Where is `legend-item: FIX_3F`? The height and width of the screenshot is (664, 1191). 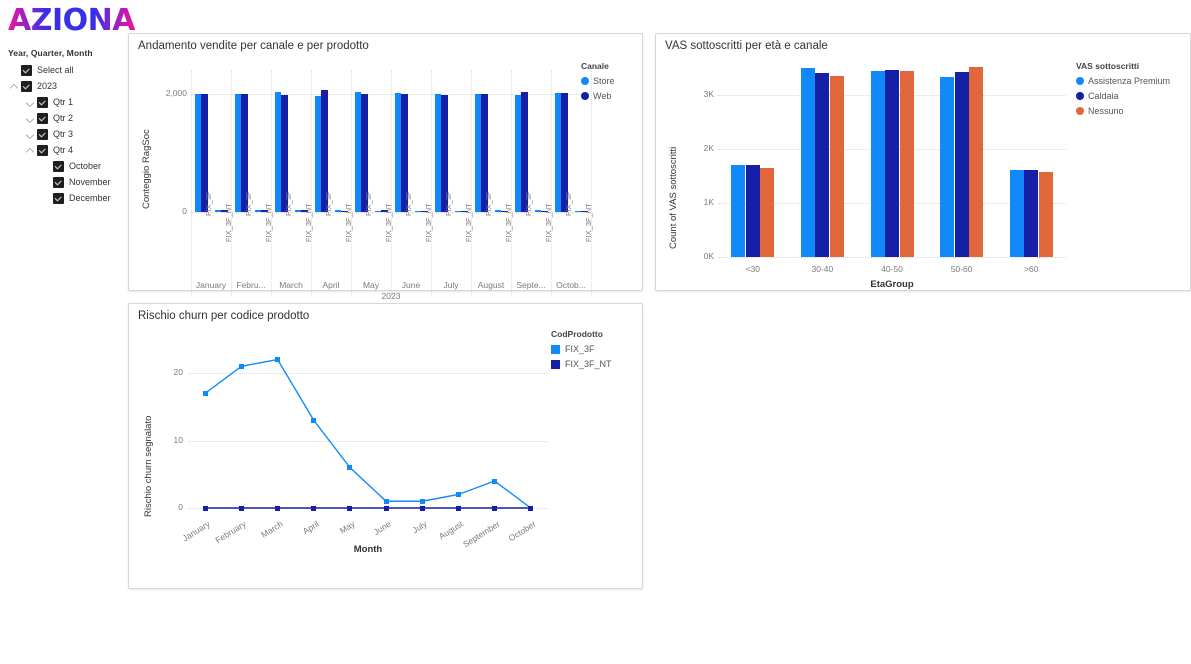 legend-item: FIX_3F is located at coordinates (581, 349).